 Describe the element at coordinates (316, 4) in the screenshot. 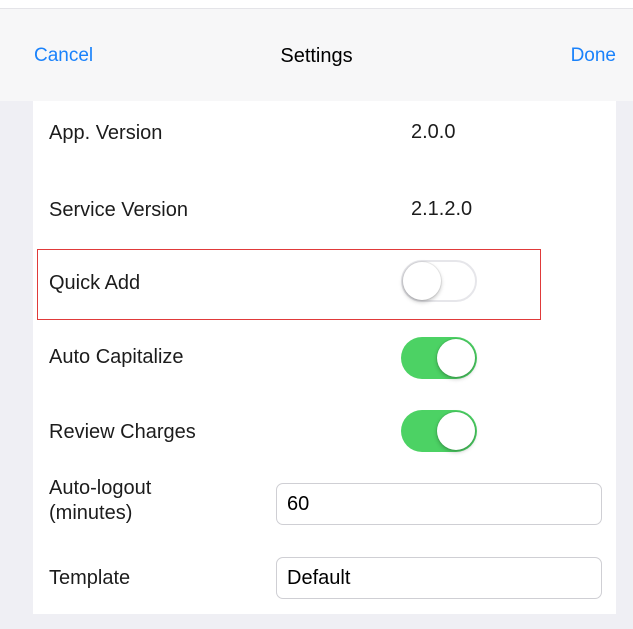

I see `top-divider` at that location.